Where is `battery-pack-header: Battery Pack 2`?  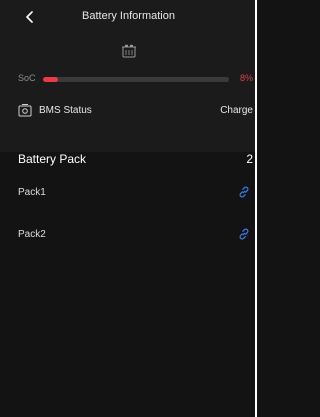
battery-pack-header: Battery Pack 2 is located at coordinates (128, 159).